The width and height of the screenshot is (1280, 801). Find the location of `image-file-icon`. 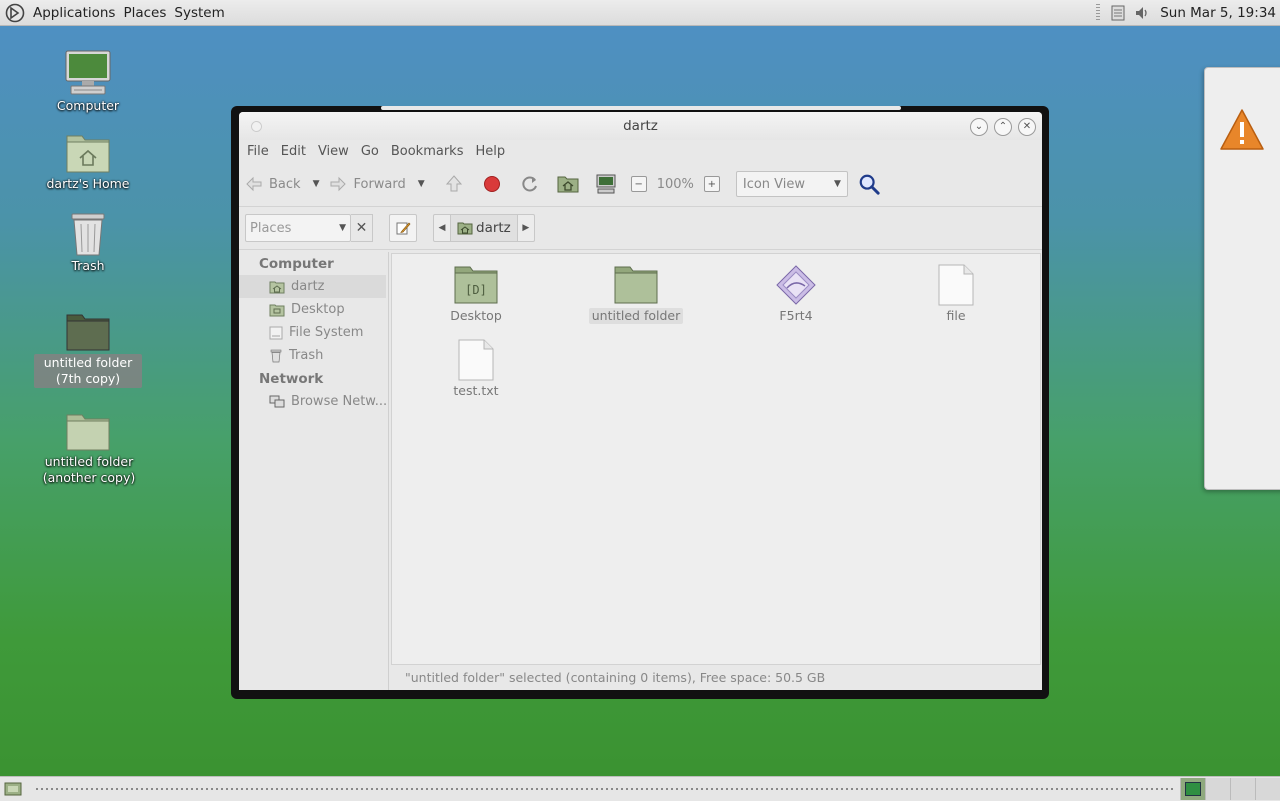

image-file-icon is located at coordinates (796, 285).